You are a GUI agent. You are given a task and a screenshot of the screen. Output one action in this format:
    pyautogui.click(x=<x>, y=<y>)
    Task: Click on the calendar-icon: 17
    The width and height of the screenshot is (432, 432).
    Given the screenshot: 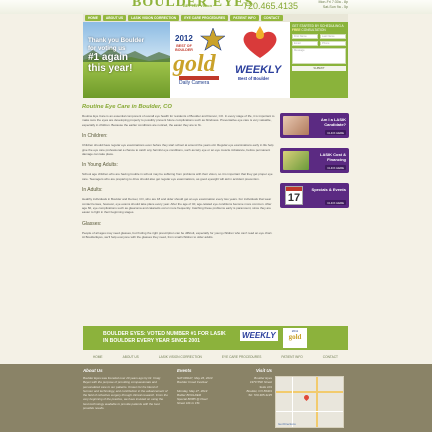 What is the action you would take?
    pyautogui.click(x=294, y=195)
    